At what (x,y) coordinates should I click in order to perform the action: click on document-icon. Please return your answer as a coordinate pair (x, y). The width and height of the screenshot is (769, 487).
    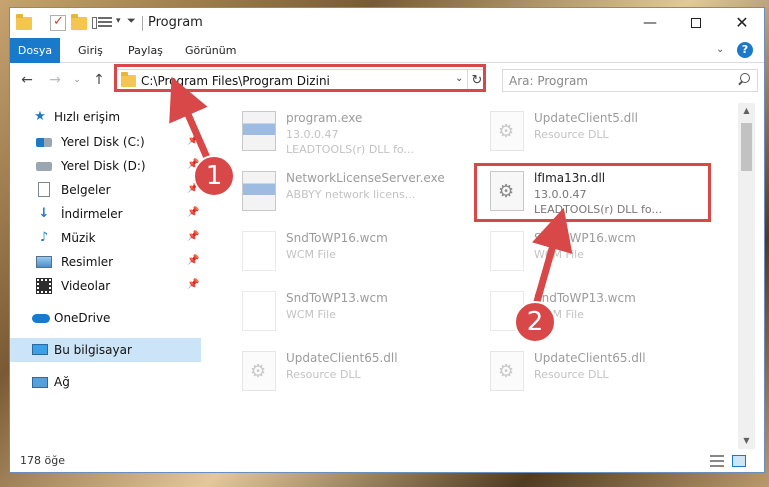
    Looking at the image, I should click on (44, 190).